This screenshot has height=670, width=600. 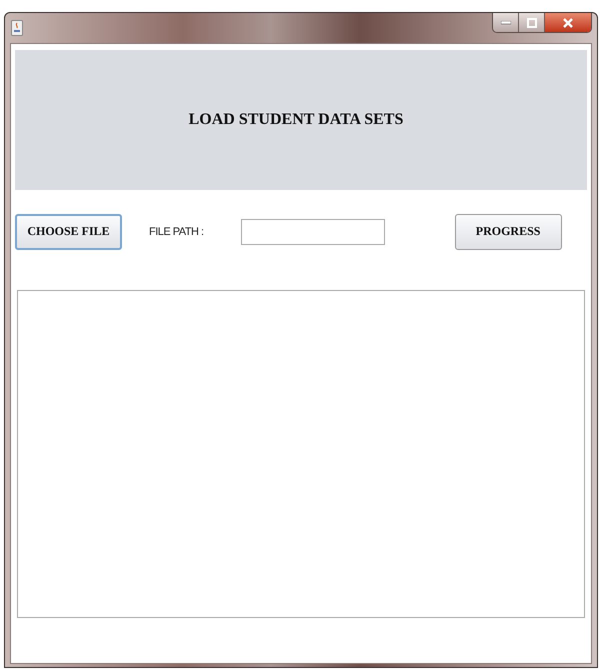 I want to click on minimize-icon, so click(x=505, y=22).